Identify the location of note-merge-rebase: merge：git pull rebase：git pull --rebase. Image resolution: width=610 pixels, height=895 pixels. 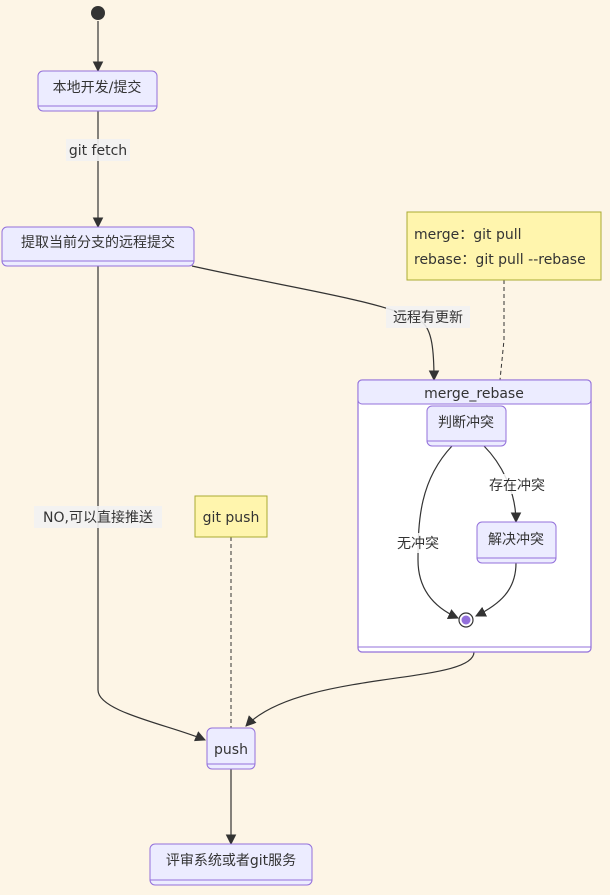
(504, 246).